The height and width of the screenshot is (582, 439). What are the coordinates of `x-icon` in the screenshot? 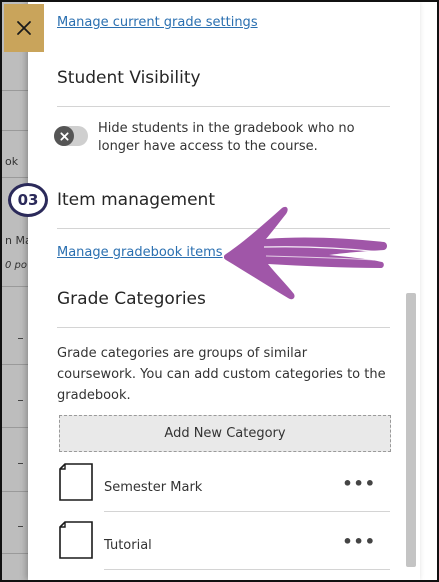 It's located at (64, 136).